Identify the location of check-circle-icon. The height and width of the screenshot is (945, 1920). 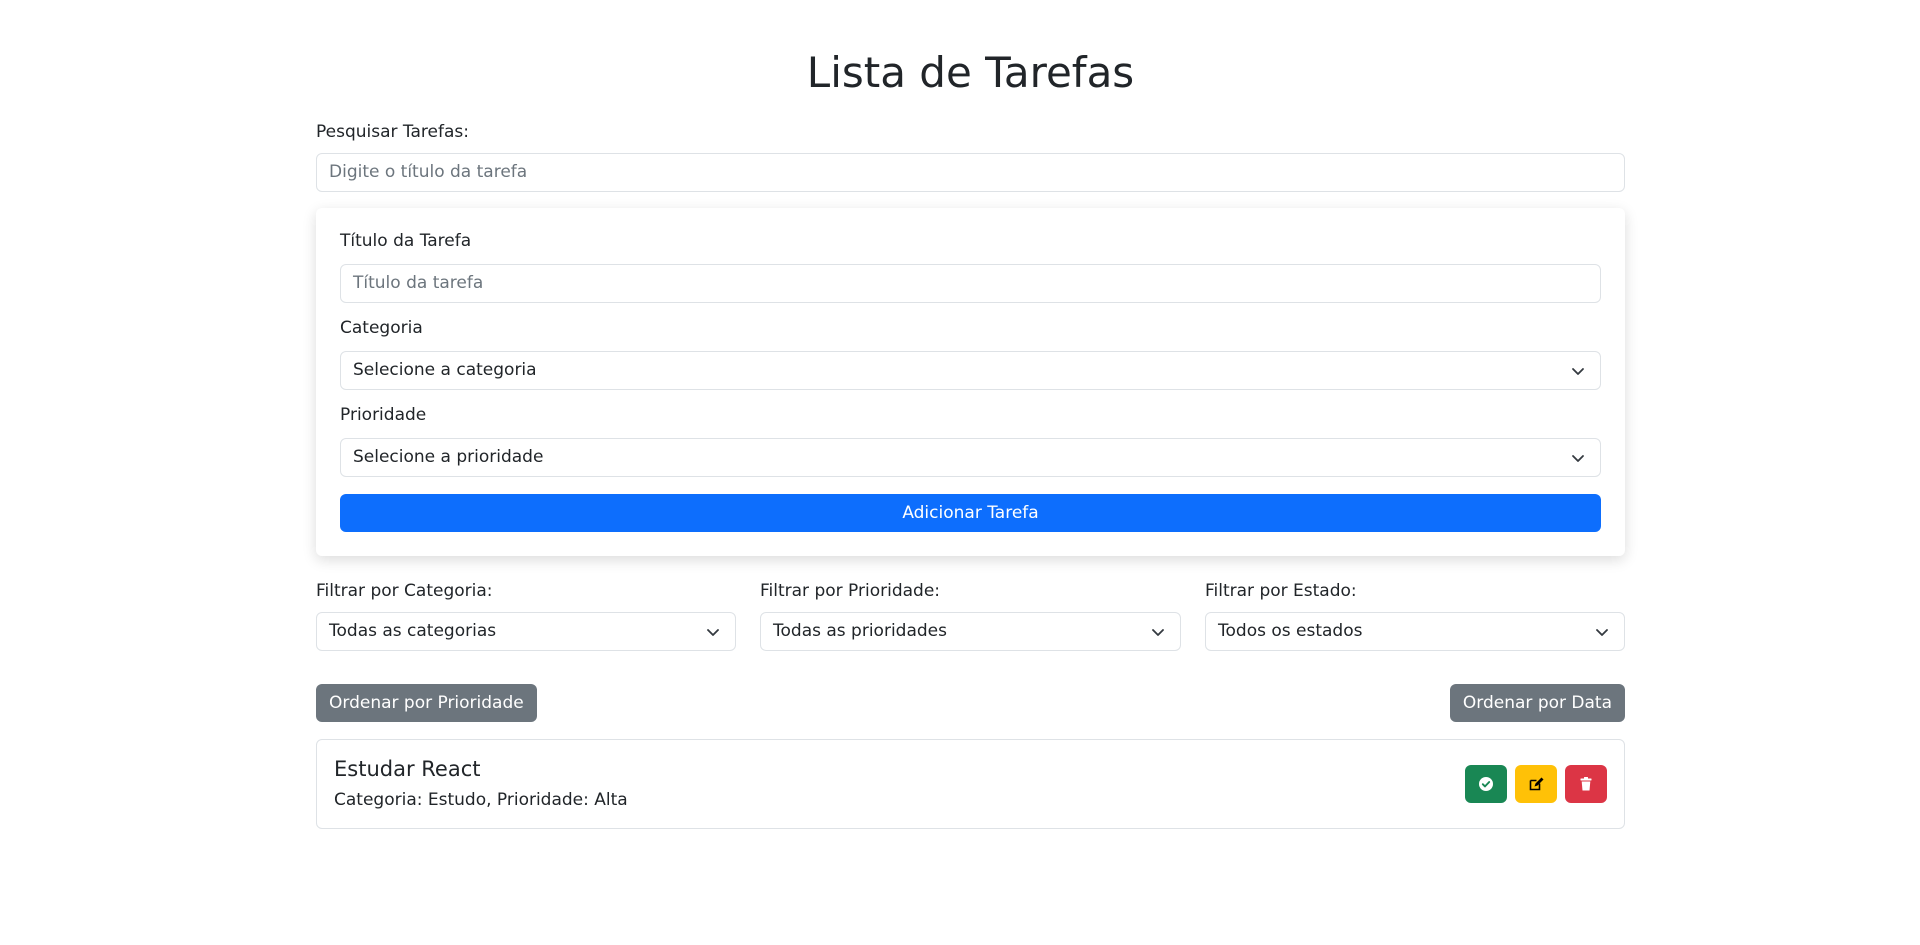
(1486, 784).